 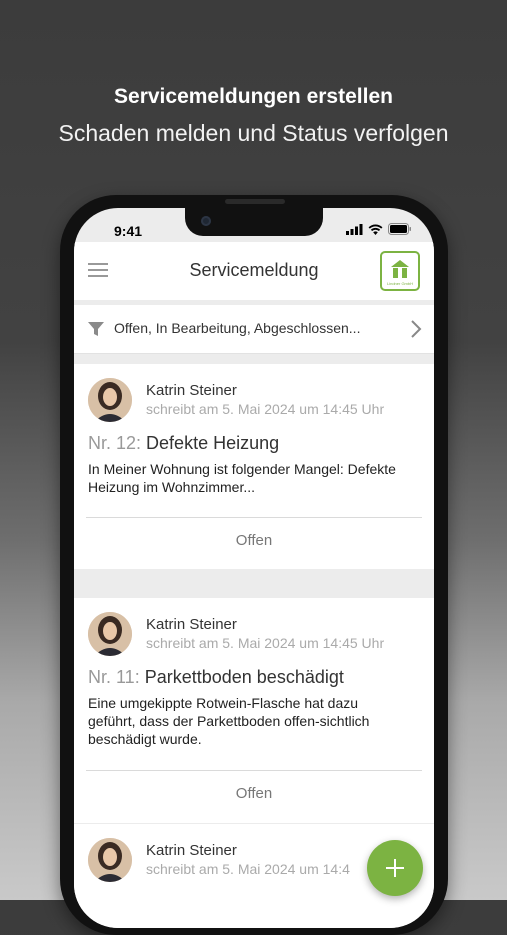 I want to click on status-icons, so click(x=379, y=229).